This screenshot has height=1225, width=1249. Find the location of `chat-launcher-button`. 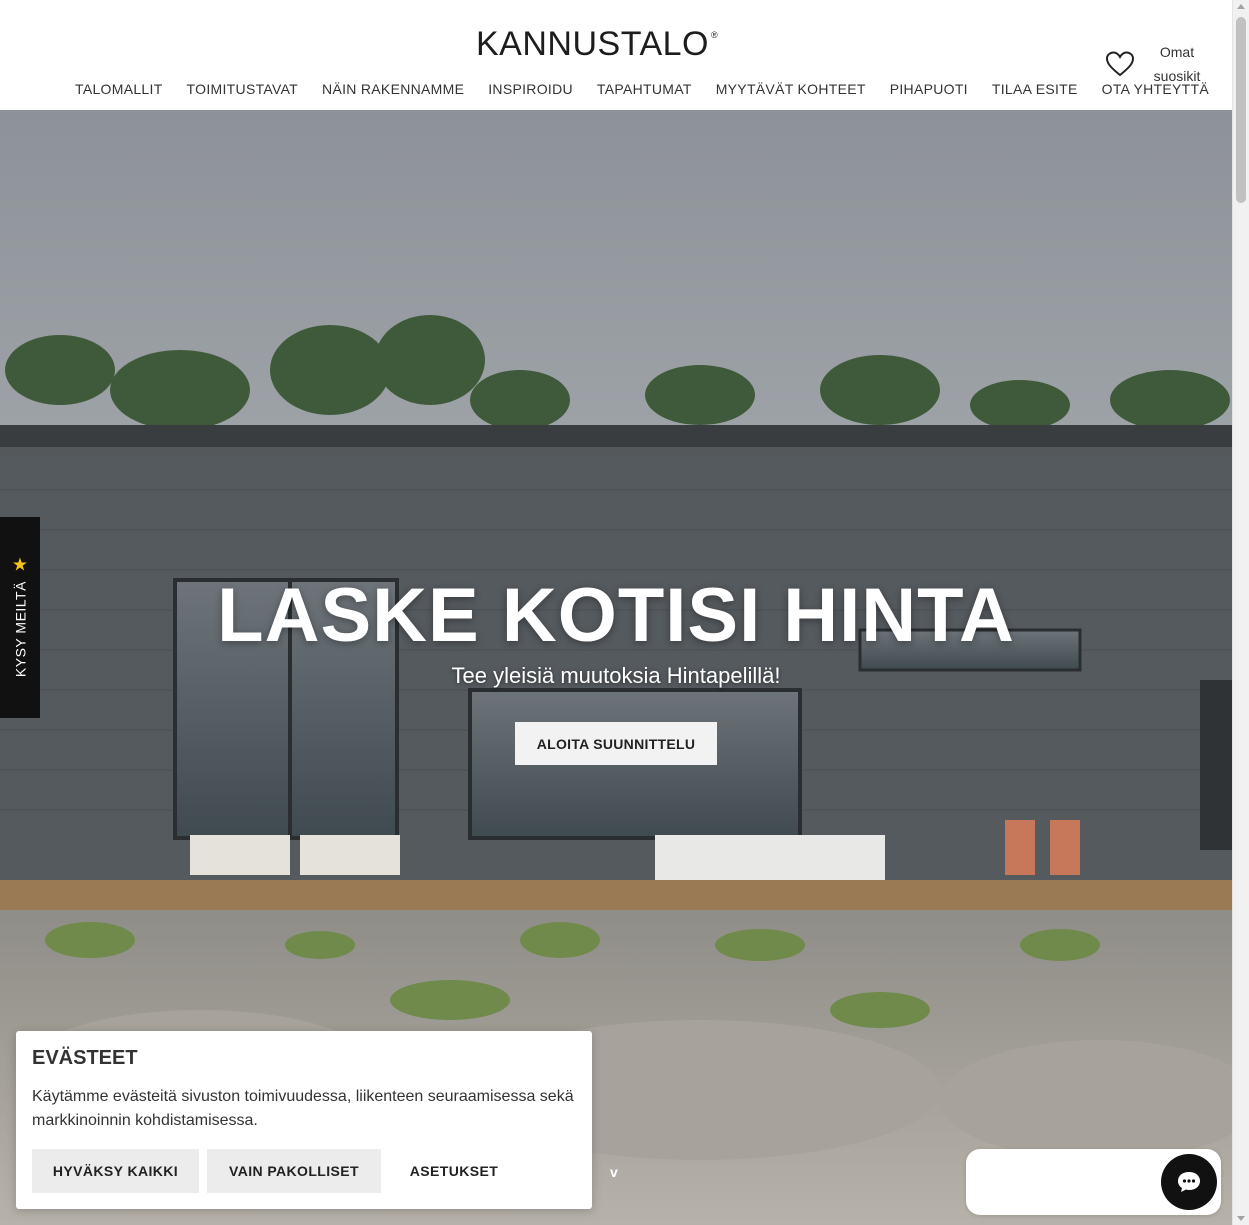

chat-launcher-button is located at coordinates (1189, 1182).